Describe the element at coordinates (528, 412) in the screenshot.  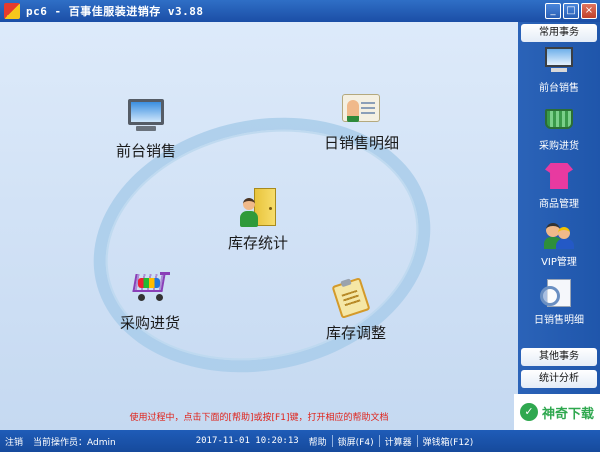
I see `watermark-logo-icon: ✓` at that location.